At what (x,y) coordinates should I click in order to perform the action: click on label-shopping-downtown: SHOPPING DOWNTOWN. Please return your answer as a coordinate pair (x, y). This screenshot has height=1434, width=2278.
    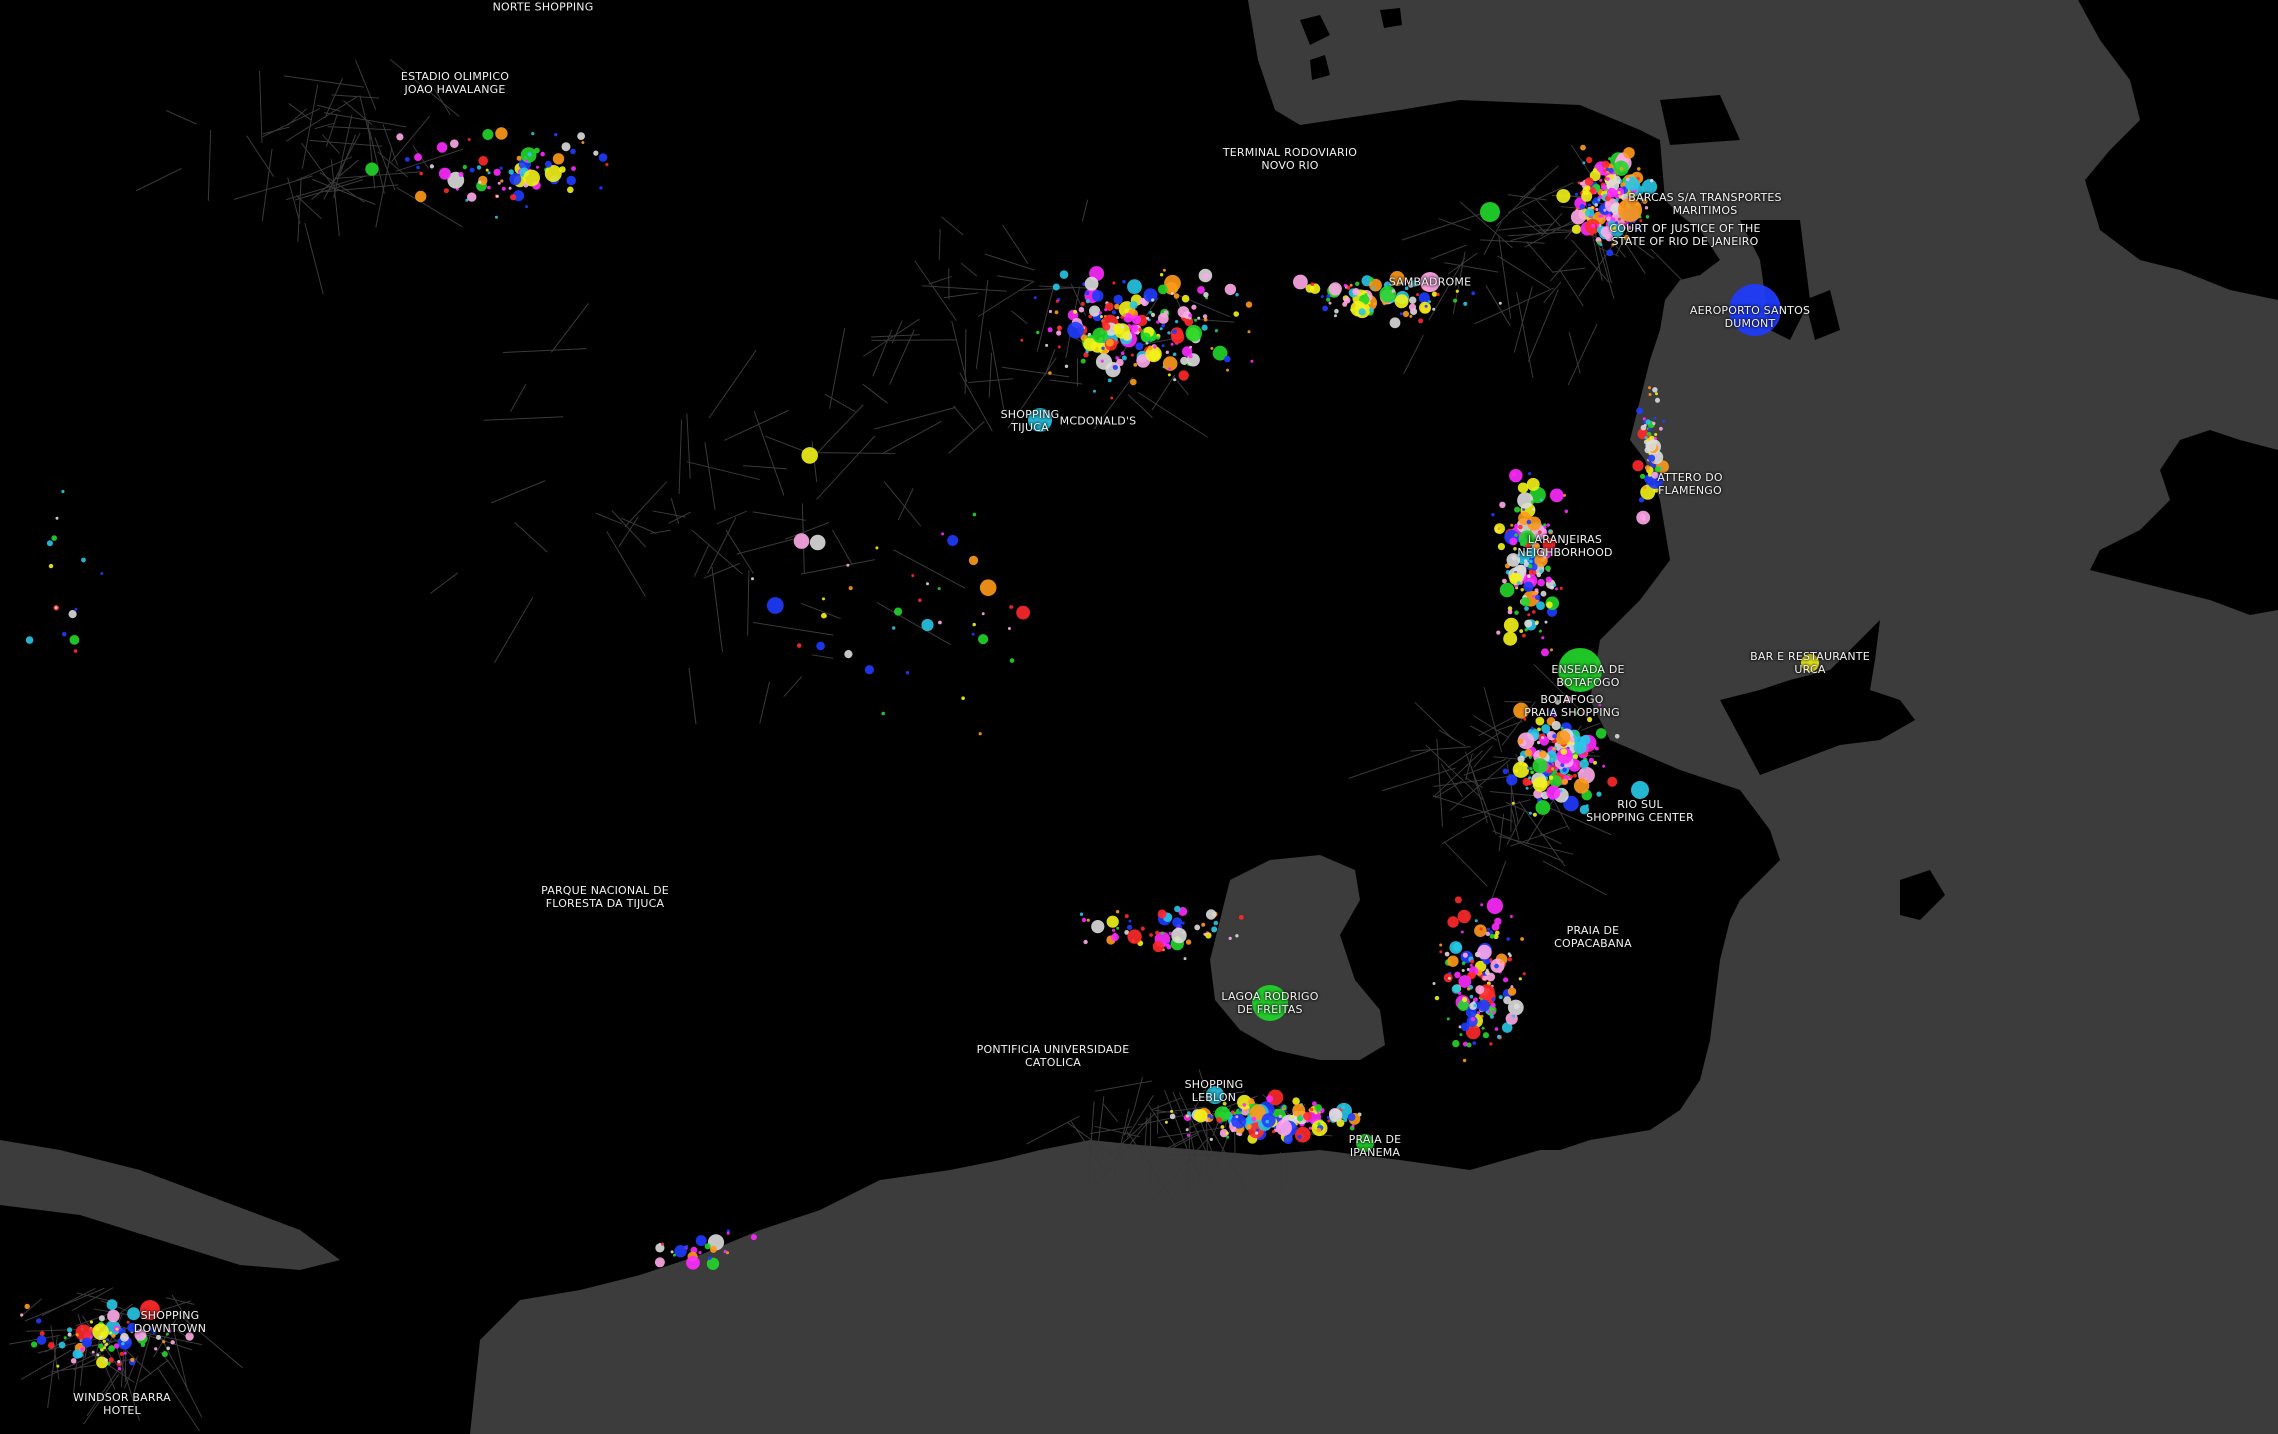
    Looking at the image, I should click on (170, 1322).